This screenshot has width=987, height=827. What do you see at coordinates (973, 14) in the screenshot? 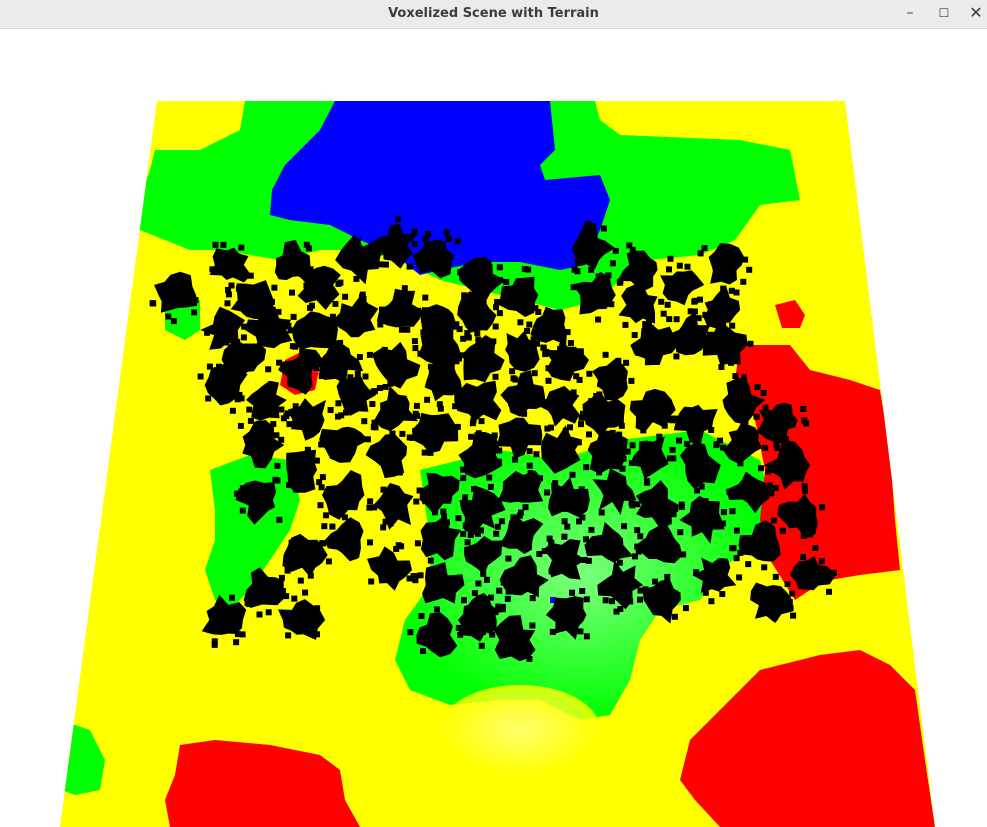
I see `close-button: ✕` at bounding box center [973, 14].